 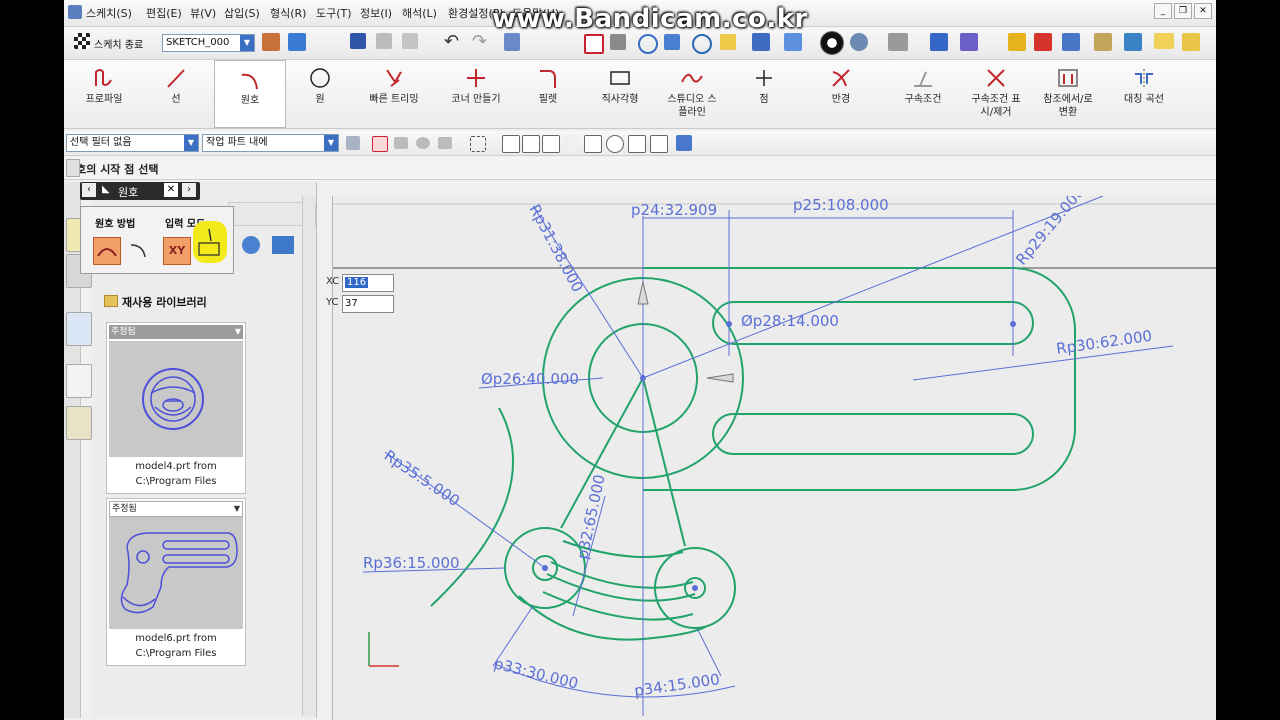 I want to click on dim-p31: Rp31:38.000, so click(x=555, y=248).